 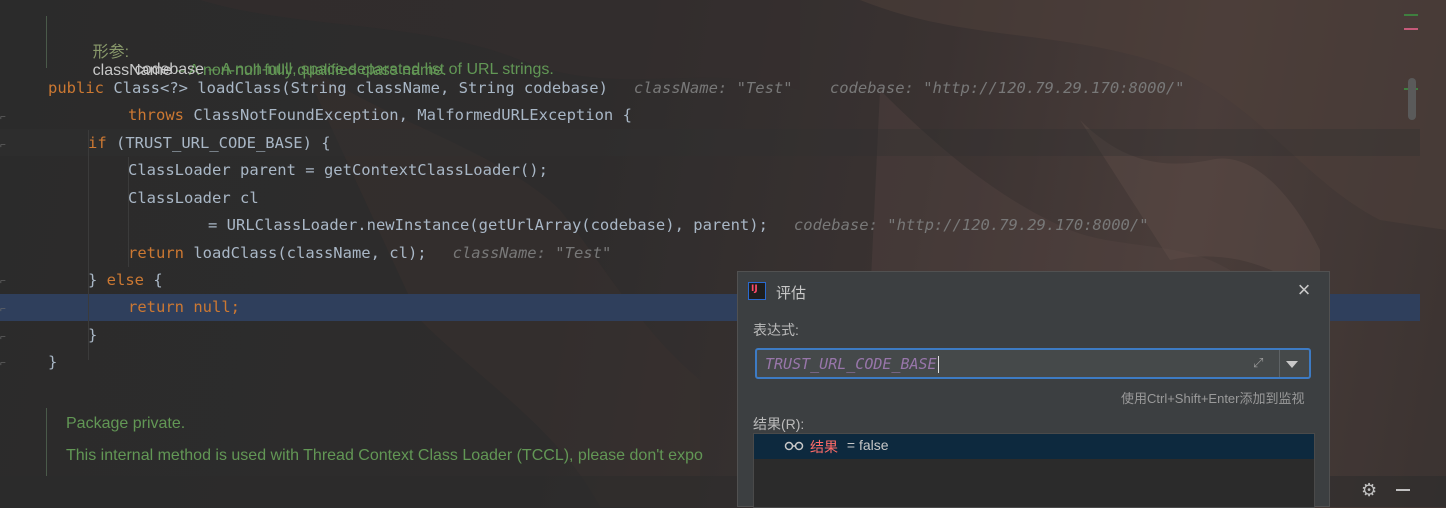 I want to click on expression-text: TRUST_URL_CODE_BASE, so click(x=852, y=364).